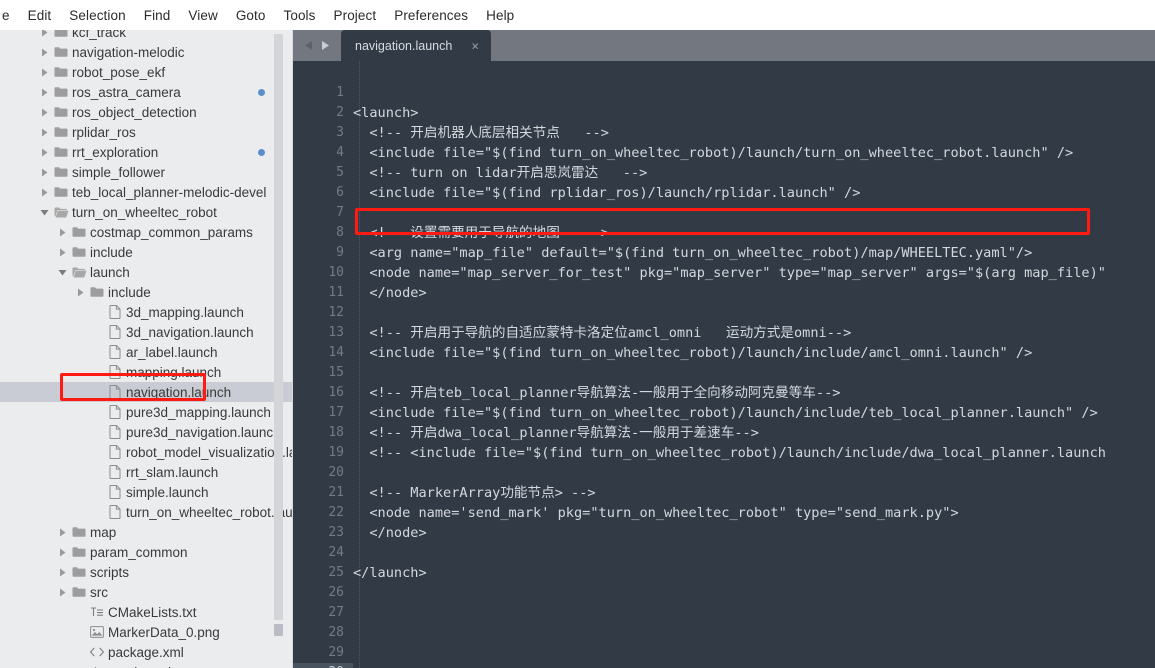  What do you see at coordinates (481, 233) in the screenshot?
I see `code-line: <!-- 设置需要用于导航的地图 -->` at bounding box center [481, 233].